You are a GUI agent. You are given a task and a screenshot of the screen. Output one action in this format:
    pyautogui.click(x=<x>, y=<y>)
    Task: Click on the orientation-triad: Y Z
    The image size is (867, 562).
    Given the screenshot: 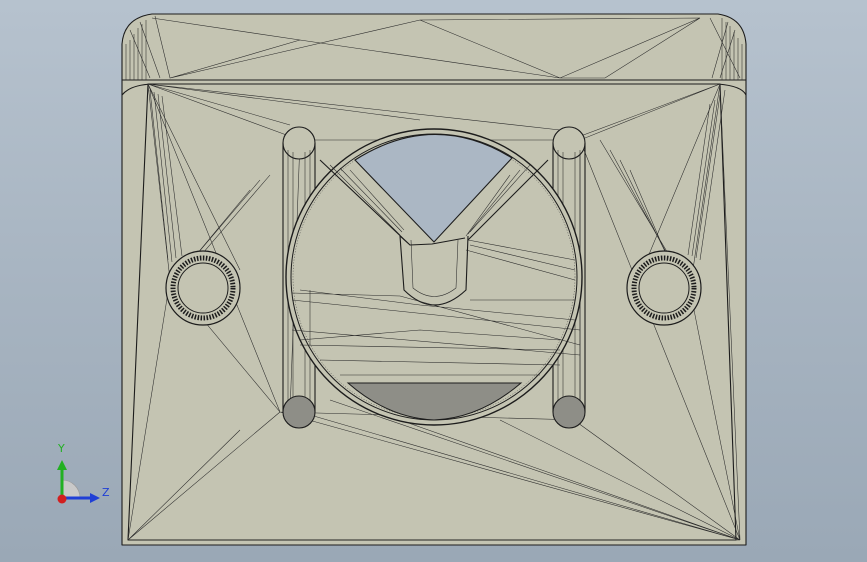 What is the action you would take?
    pyautogui.click(x=83, y=475)
    